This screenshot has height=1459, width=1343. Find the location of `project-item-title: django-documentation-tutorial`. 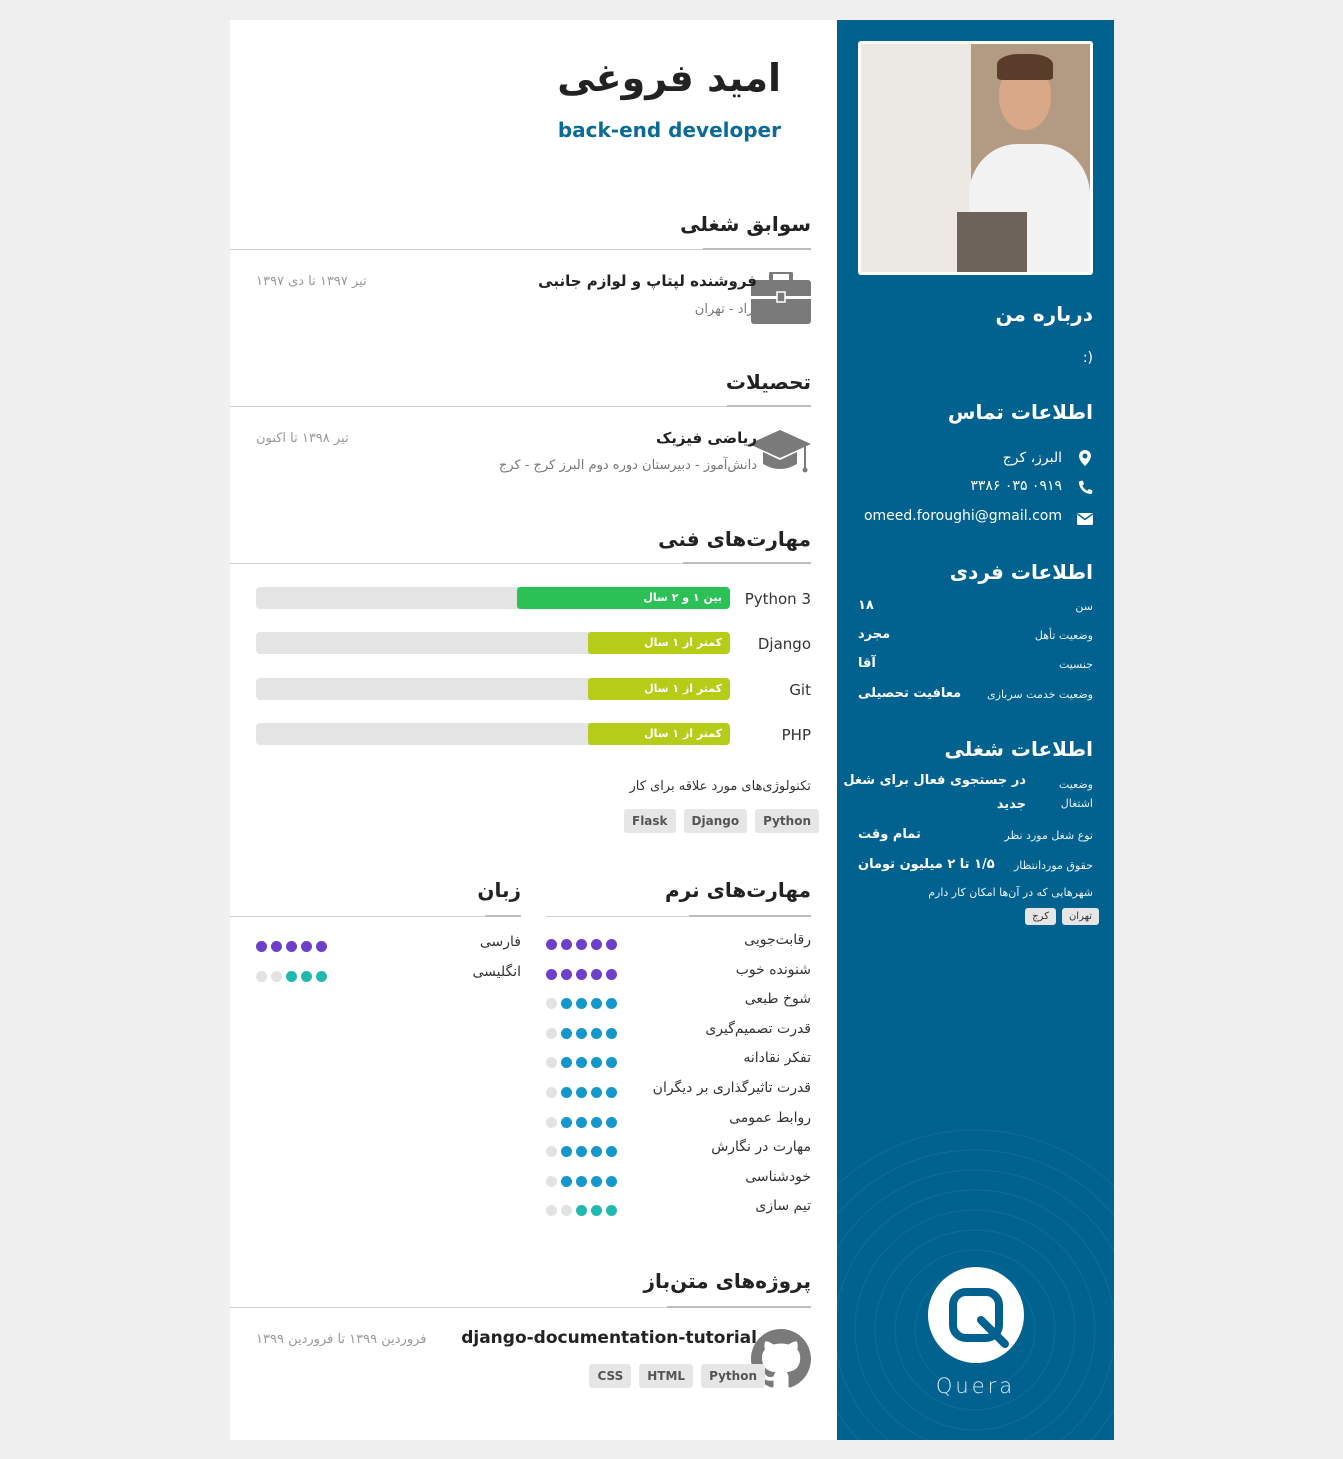

project-item-title: django-documentation-tutorial is located at coordinates (609, 1338).